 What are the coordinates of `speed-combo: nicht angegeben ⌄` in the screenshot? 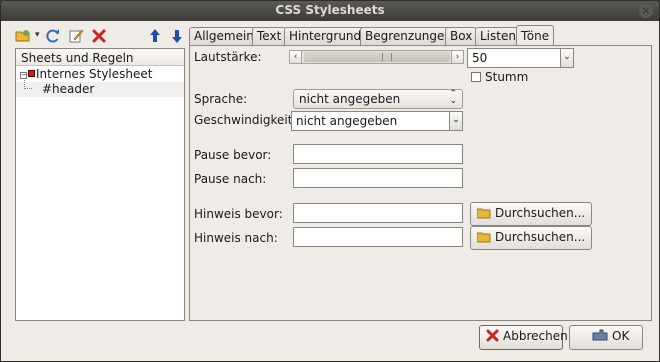 It's located at (377, 121).